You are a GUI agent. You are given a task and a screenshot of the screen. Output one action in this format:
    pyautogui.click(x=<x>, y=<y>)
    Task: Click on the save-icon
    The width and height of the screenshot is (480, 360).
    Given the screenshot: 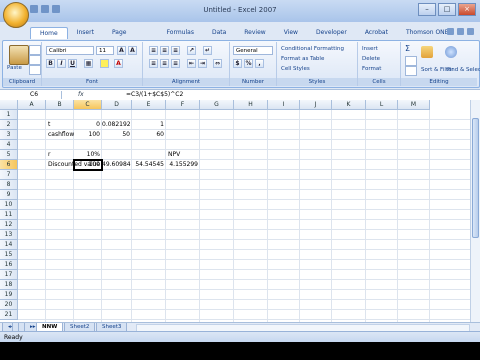 What is the action you would take?
    pyautogui.click(x=34, y=9)
    